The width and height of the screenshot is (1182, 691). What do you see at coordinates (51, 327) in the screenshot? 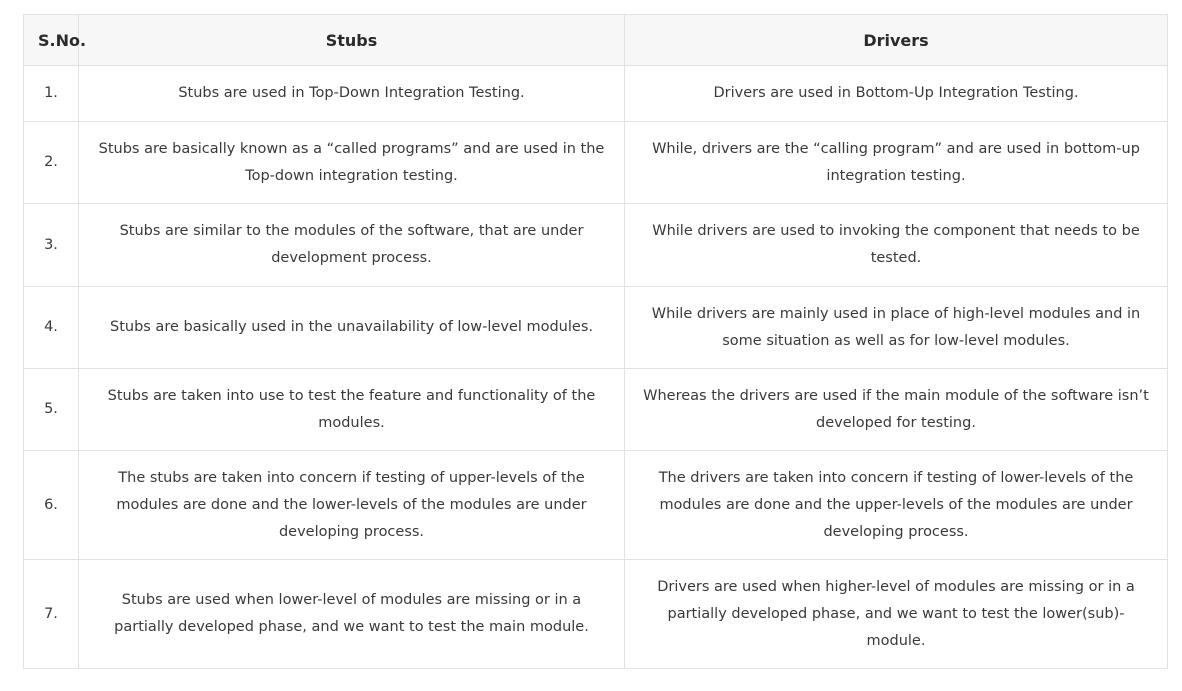
I see `row-number: 4.` at bounding box center [51, 327].